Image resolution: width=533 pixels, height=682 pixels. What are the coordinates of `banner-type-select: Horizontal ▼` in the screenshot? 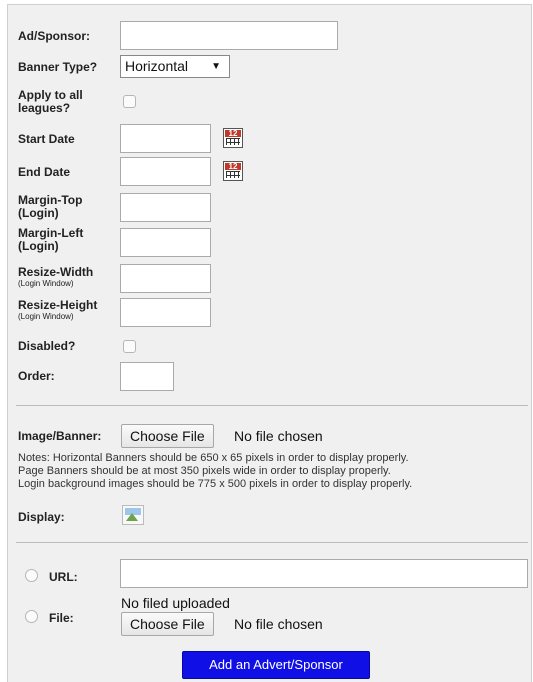 It's located at (175, 66).